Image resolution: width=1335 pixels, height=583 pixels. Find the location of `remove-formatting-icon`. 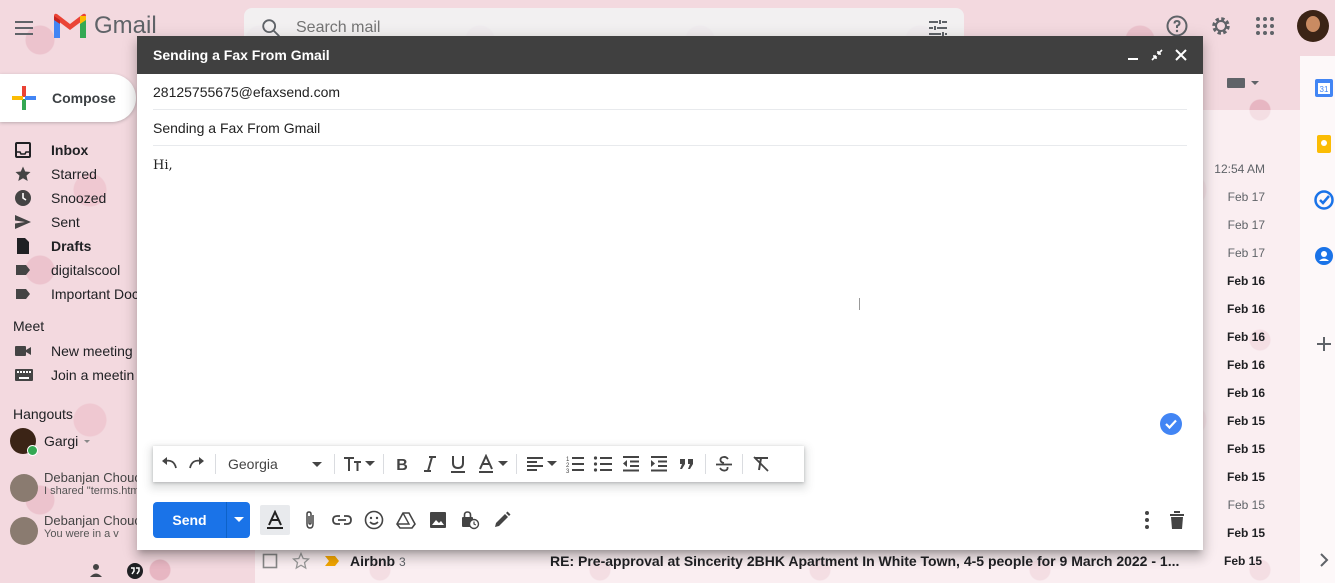

remove-formatting-icon is located at coordinates (761, 464).